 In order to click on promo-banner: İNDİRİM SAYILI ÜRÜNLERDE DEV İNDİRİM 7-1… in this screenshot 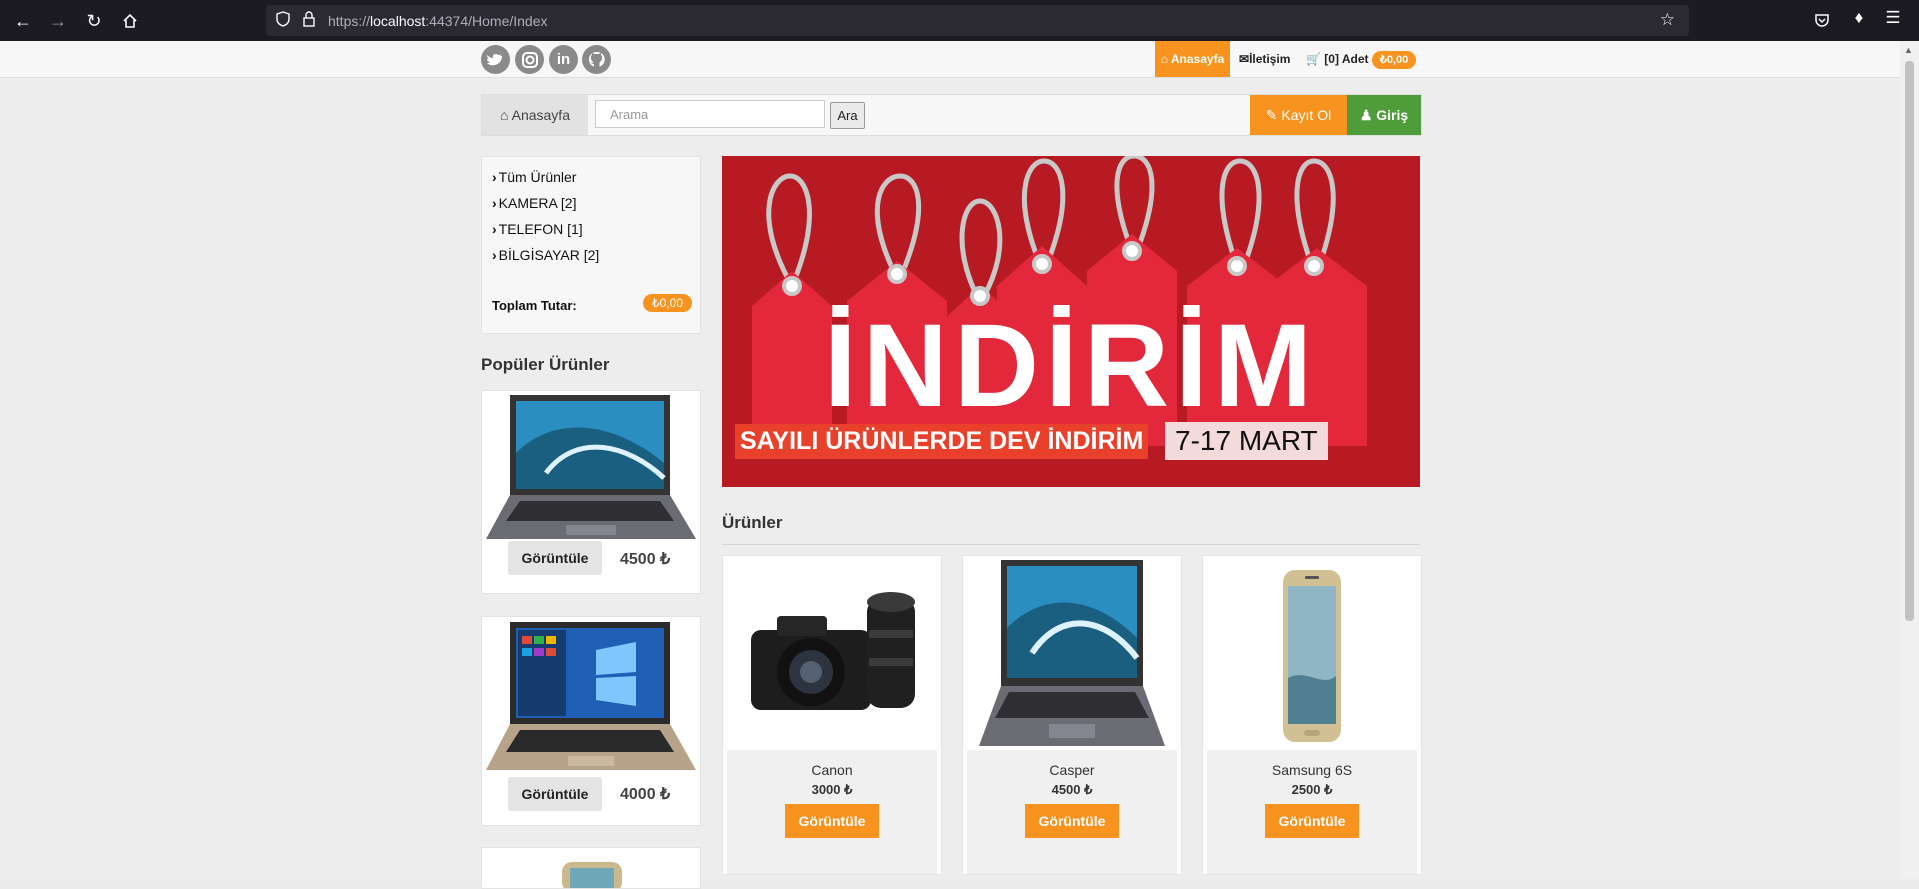, I will do `click(1071, 321)`.